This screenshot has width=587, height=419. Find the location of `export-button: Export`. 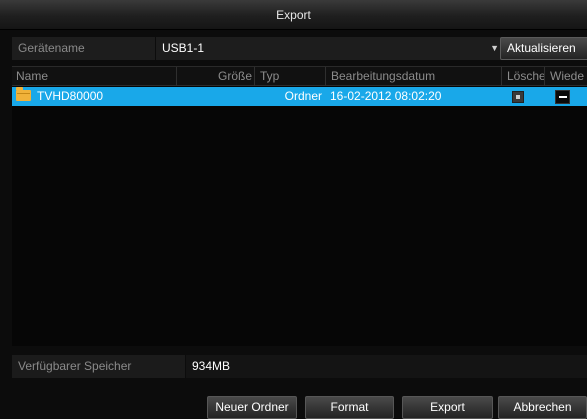

export-button: Export is located at coordinates (447, 407).